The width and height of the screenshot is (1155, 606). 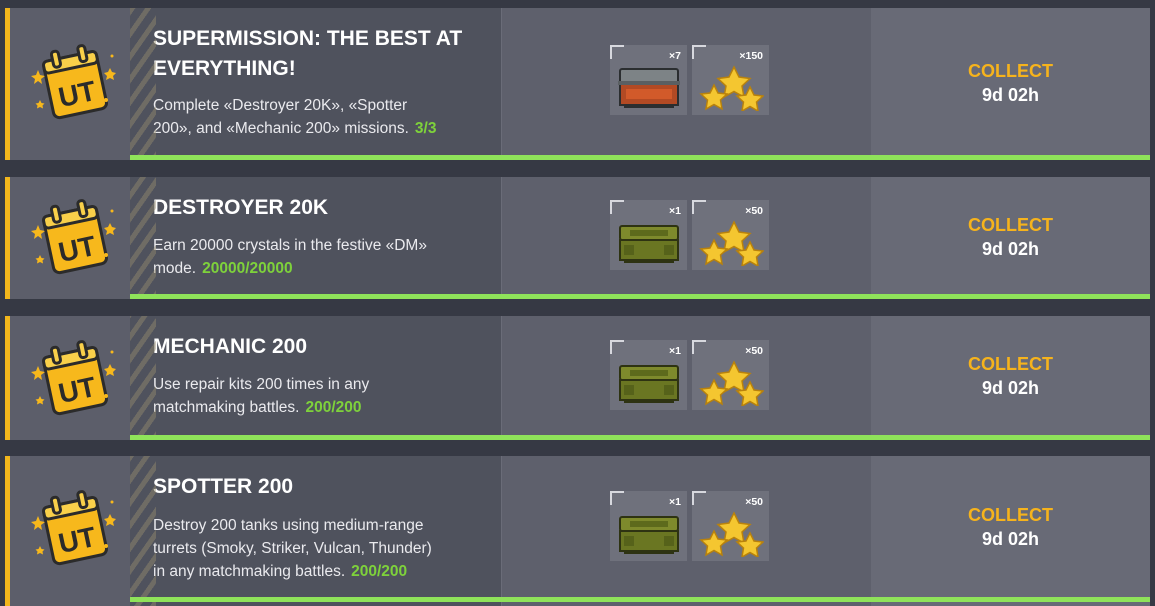 What do you see at coordinates (751, 56) in the screenshot?
I see `reward-quantity: ×150` at bounding box center [751, 56].